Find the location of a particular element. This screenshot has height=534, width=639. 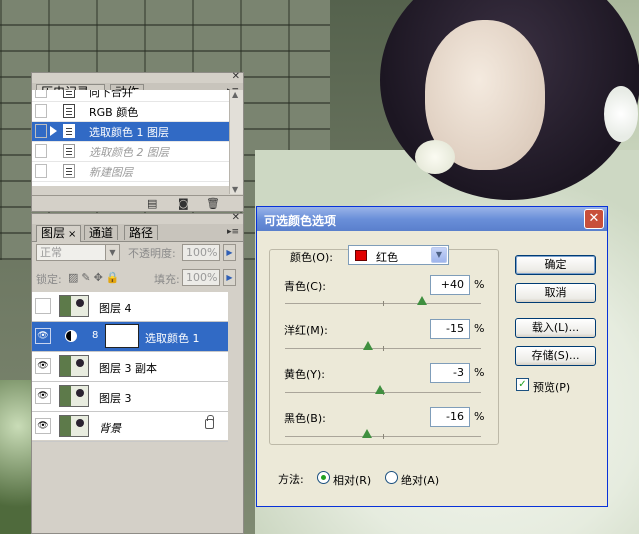

tab-paths: 路径 is located at coordinates (141, 232).